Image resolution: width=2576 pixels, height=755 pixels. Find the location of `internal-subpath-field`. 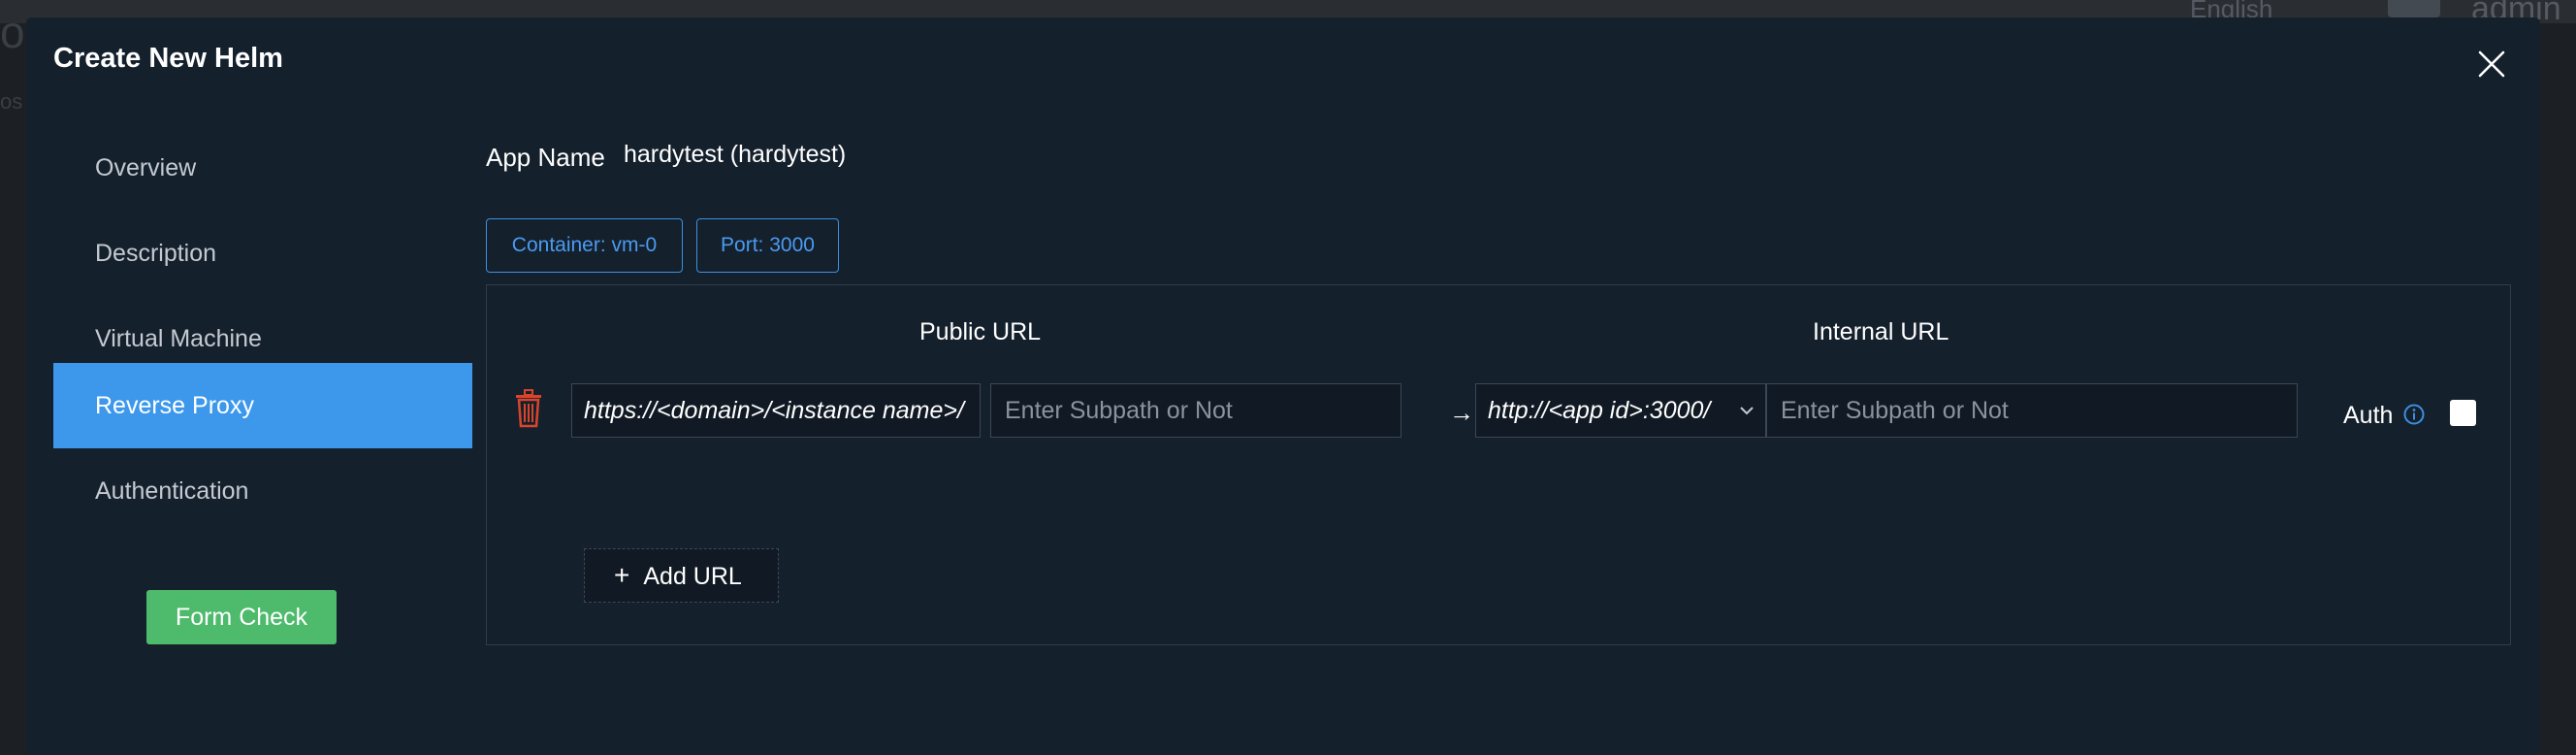

internal-subpath-field is located at coordinates (2032, 410).